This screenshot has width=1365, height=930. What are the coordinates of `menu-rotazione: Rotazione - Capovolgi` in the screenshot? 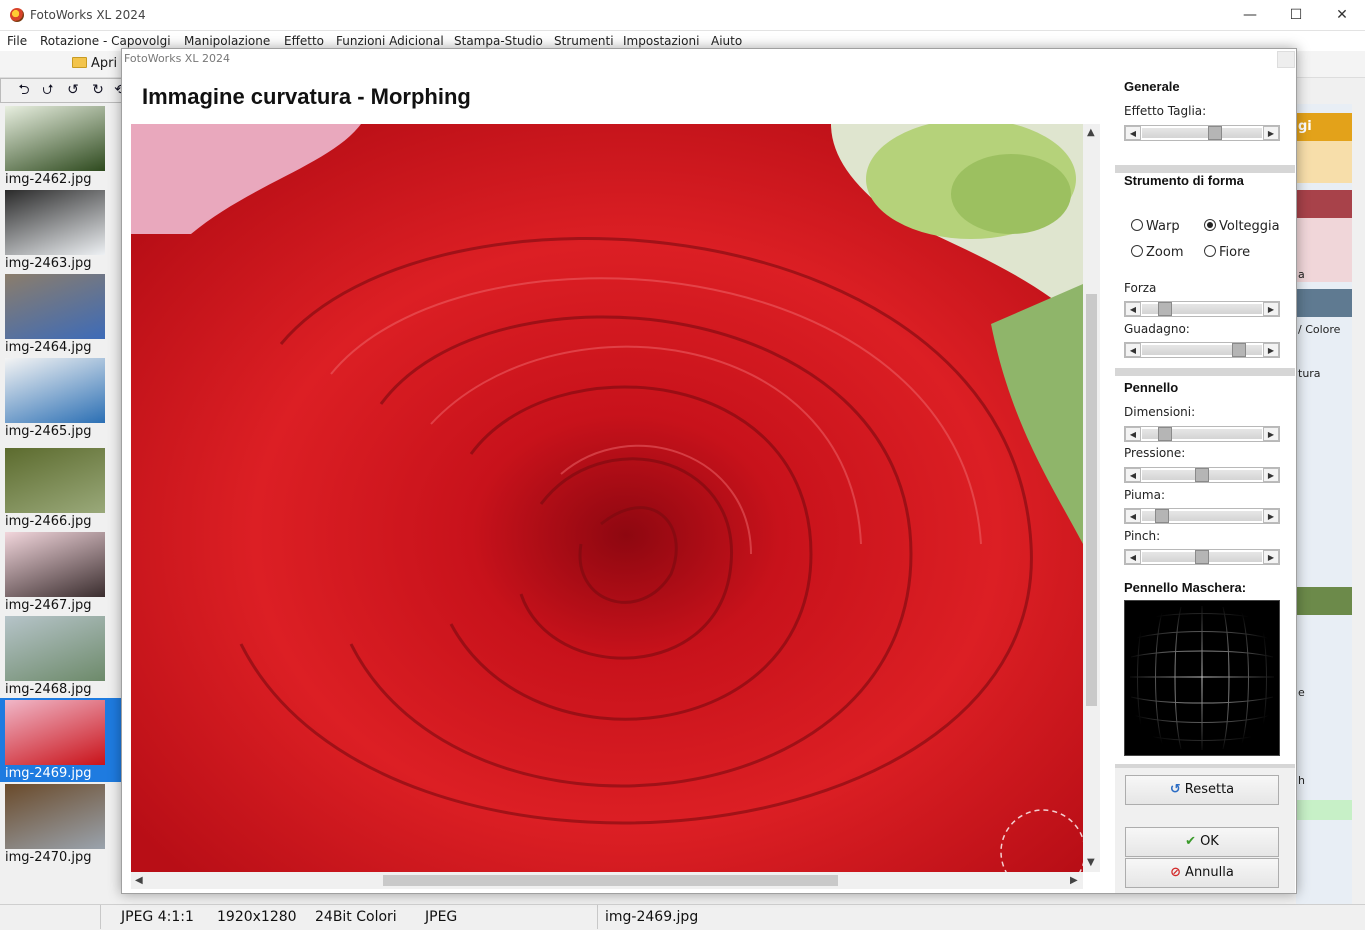 It's located at (105, 41).